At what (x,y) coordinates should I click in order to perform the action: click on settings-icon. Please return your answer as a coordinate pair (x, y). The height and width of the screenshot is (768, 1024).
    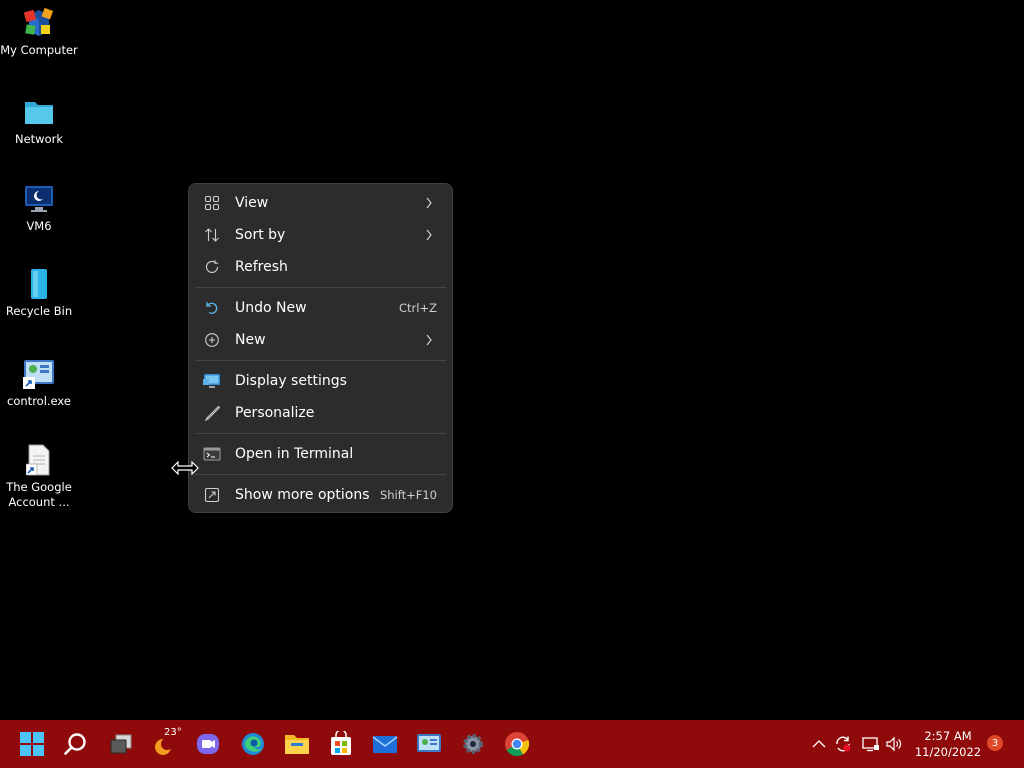
    Looking at the image, I should click on (473, 744).